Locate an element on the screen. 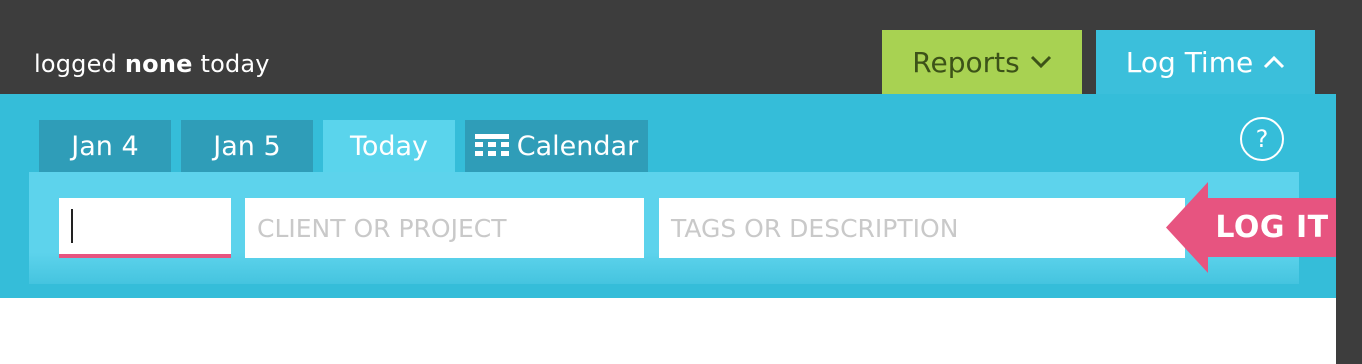 This screenshot has width=1362, height=364. description-input: TAGS OR DESCRIPTION is located at coordinates (922, 228).